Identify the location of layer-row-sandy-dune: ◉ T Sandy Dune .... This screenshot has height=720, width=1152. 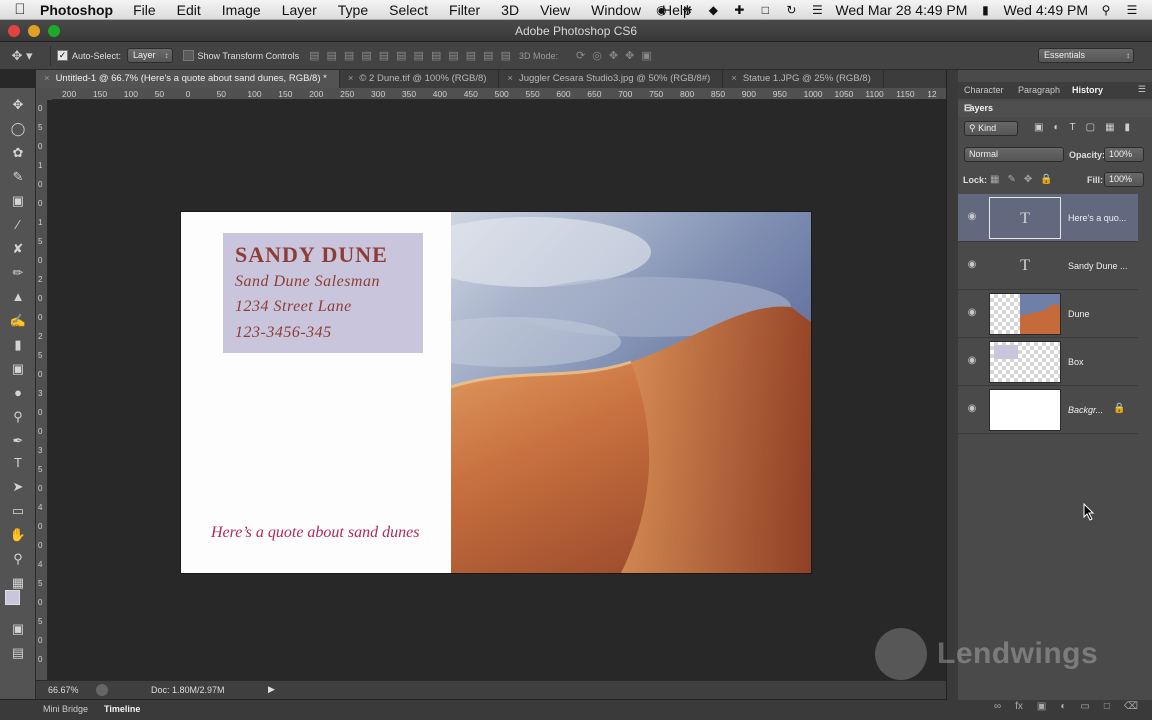
(1048, 266).